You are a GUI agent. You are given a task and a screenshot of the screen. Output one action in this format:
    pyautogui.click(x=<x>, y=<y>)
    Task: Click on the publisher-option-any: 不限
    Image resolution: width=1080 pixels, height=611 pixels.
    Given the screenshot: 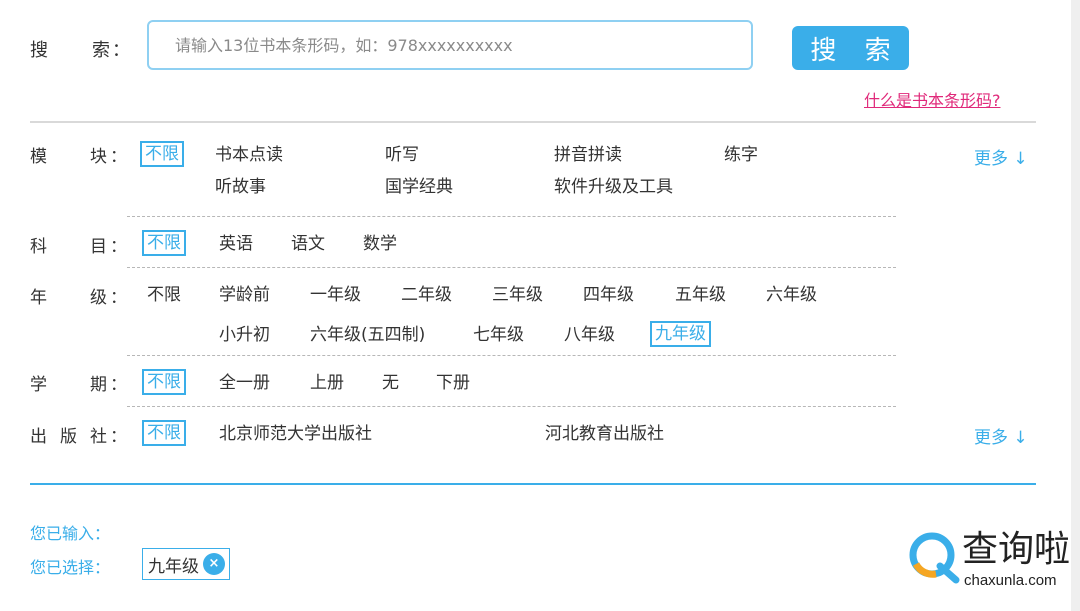 What is the action you would take?
    pyautogui.click(x=164, y=433)
    